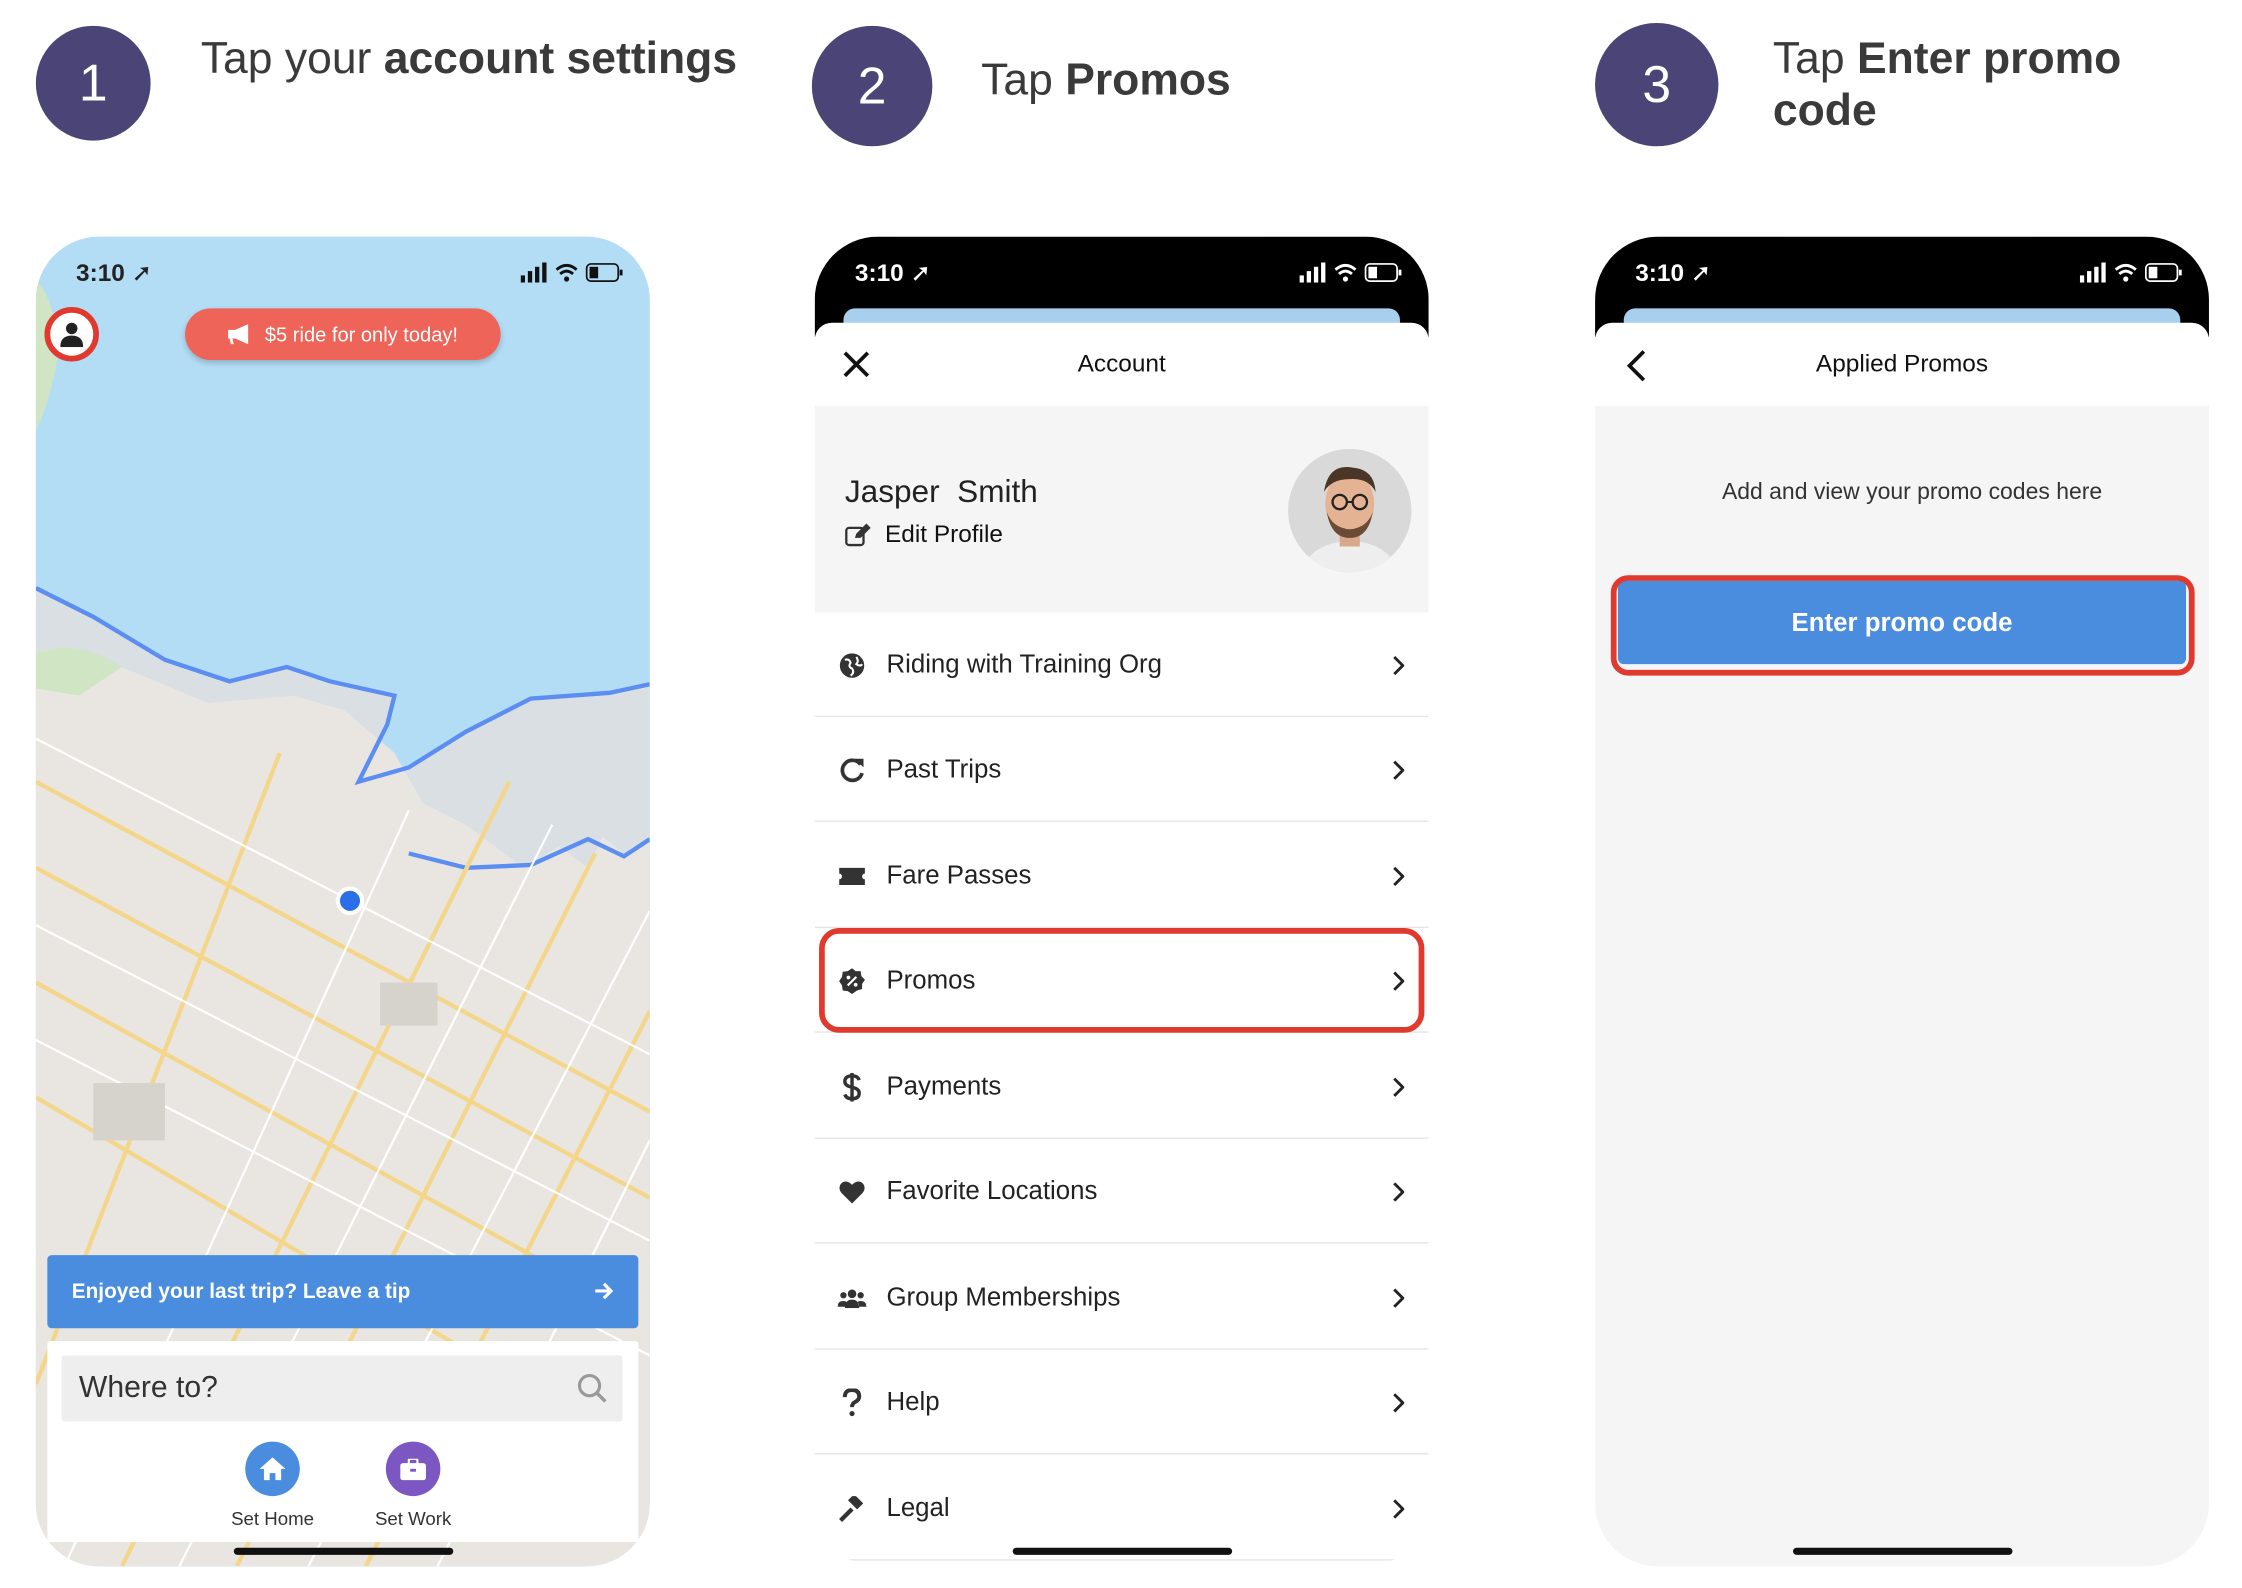 This screenshot has height=1588, width=2242. Describe the element at coordinates (992, 1190) in the screenshot. I see `menu-item-label: Favorite Locations` at that location.